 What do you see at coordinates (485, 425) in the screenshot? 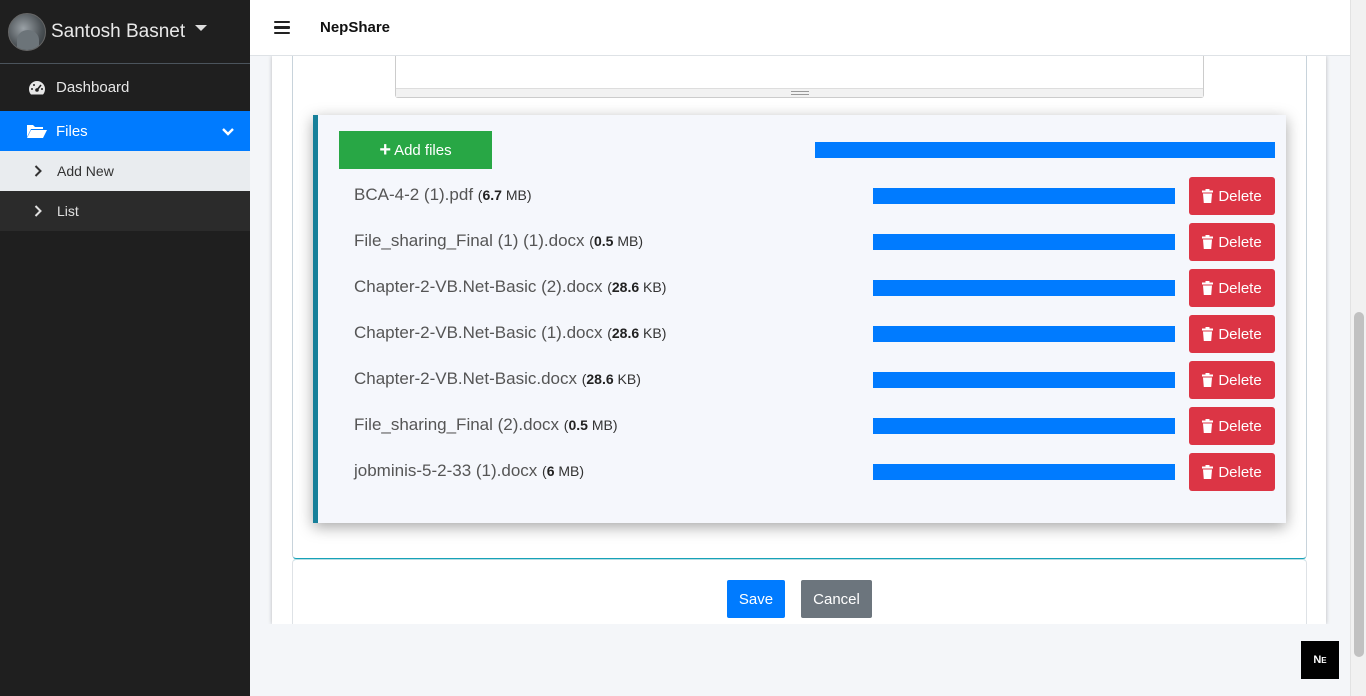
I see `file-name: File_sharing_Final (2).docx (0.5 MB)` at bounding box center [485, 425].